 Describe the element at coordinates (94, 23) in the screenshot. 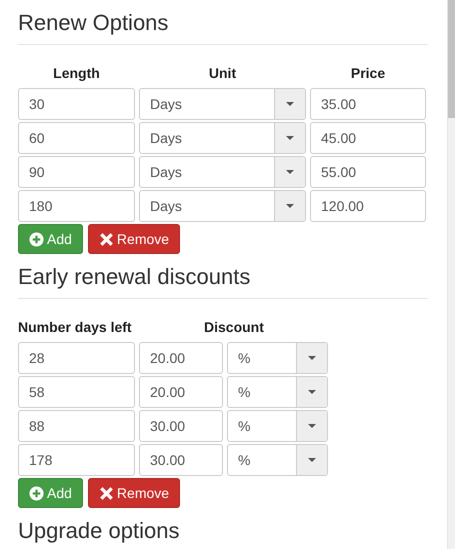

I see `section-heading: Renew Options` at that location.